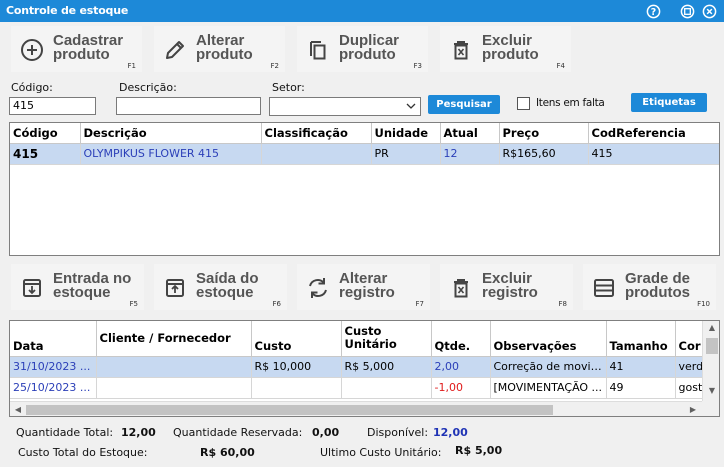  Describe the element at coordinates (171, 133) in the screenshot. I see `col-descricao: Descrição` at that location.